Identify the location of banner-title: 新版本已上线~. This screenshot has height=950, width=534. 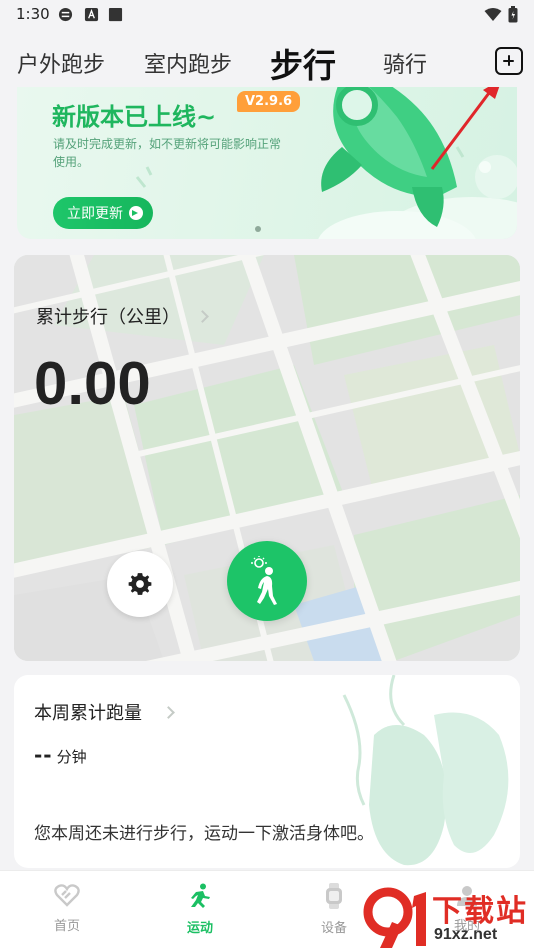
(134, 117).